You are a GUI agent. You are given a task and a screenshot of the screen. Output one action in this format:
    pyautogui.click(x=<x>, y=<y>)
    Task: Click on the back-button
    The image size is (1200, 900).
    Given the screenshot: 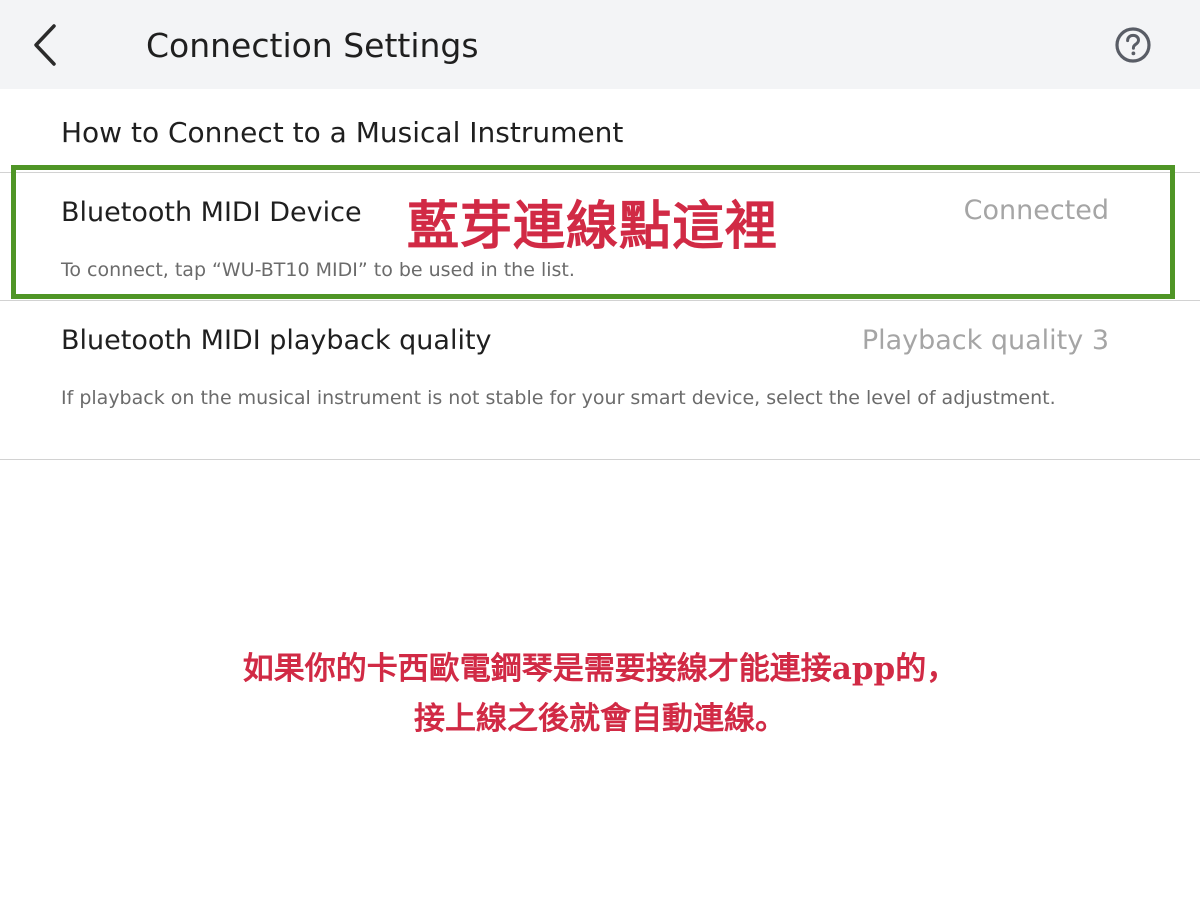 What is the action you would take?
    pyautogui.click(x=47, y=45)
    